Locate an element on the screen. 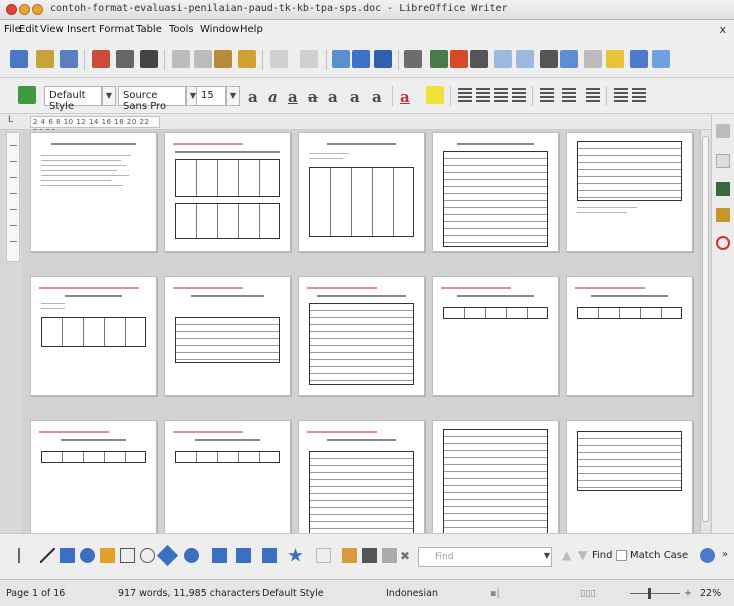 The image size is (734, 606). menu-help: Help is located at coordinates (251, 29).